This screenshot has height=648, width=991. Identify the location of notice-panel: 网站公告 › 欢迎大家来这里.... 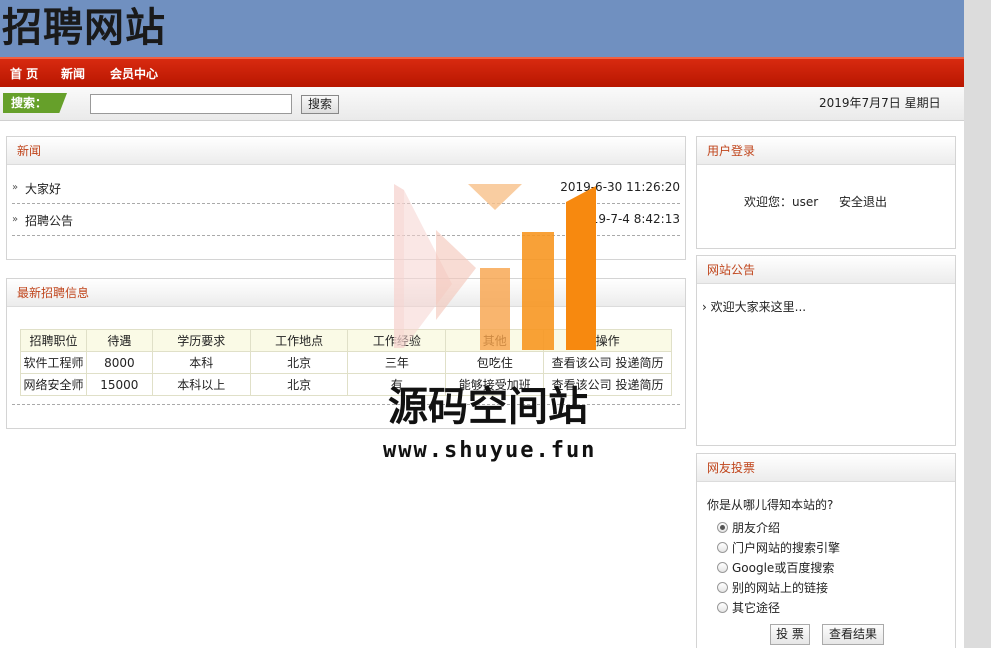
(826, 350).